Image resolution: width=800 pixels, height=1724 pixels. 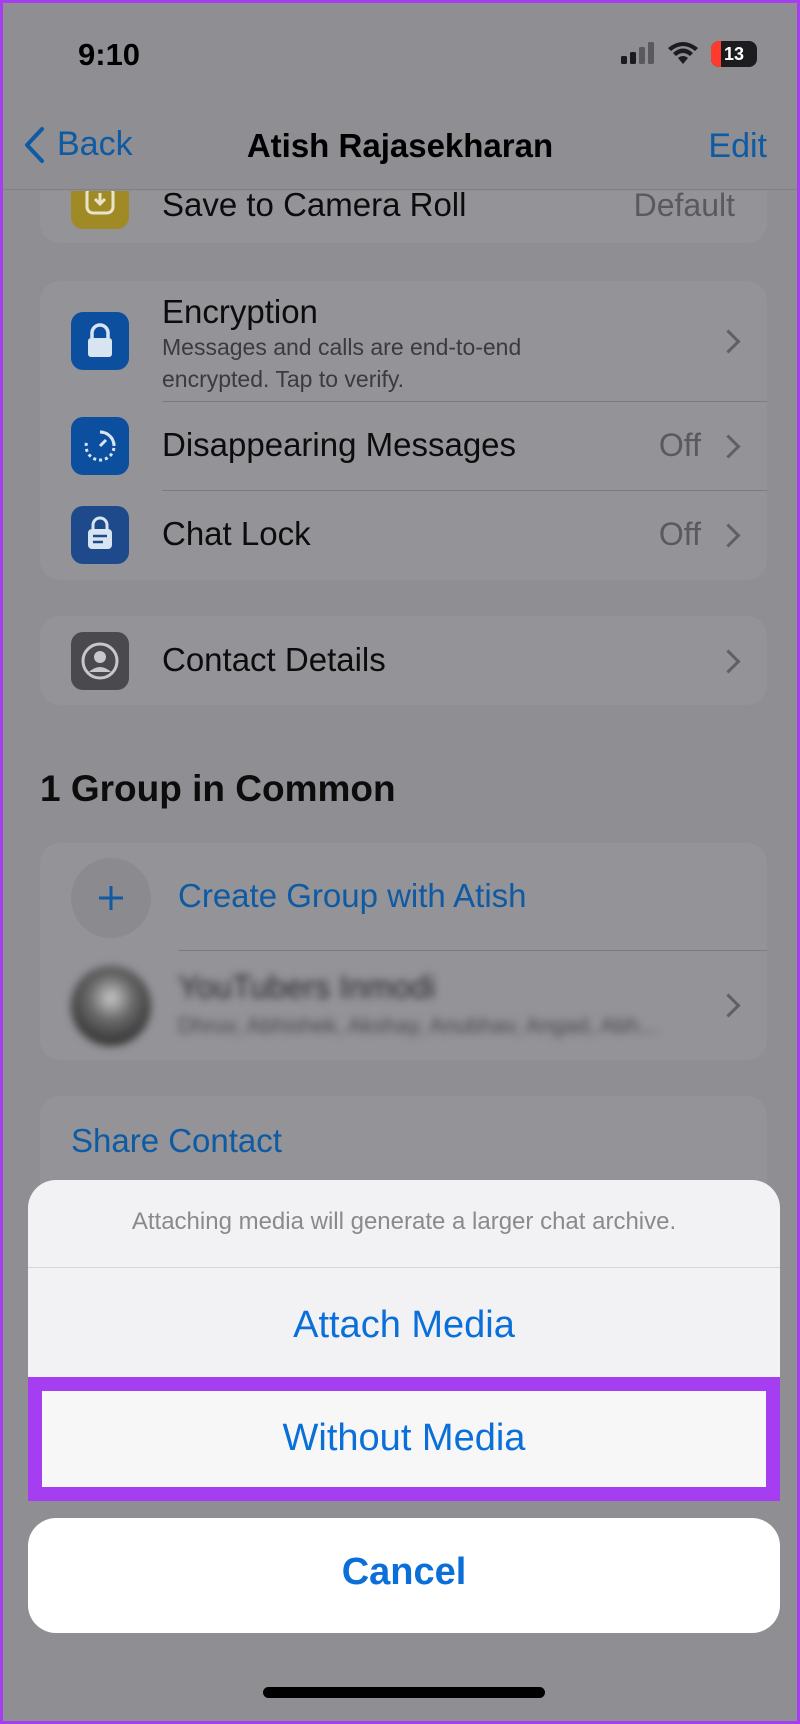 What do you see at coordinates (111, 898) in the screenshot?
I see `plus-icon` at bounding box center [111, 898].